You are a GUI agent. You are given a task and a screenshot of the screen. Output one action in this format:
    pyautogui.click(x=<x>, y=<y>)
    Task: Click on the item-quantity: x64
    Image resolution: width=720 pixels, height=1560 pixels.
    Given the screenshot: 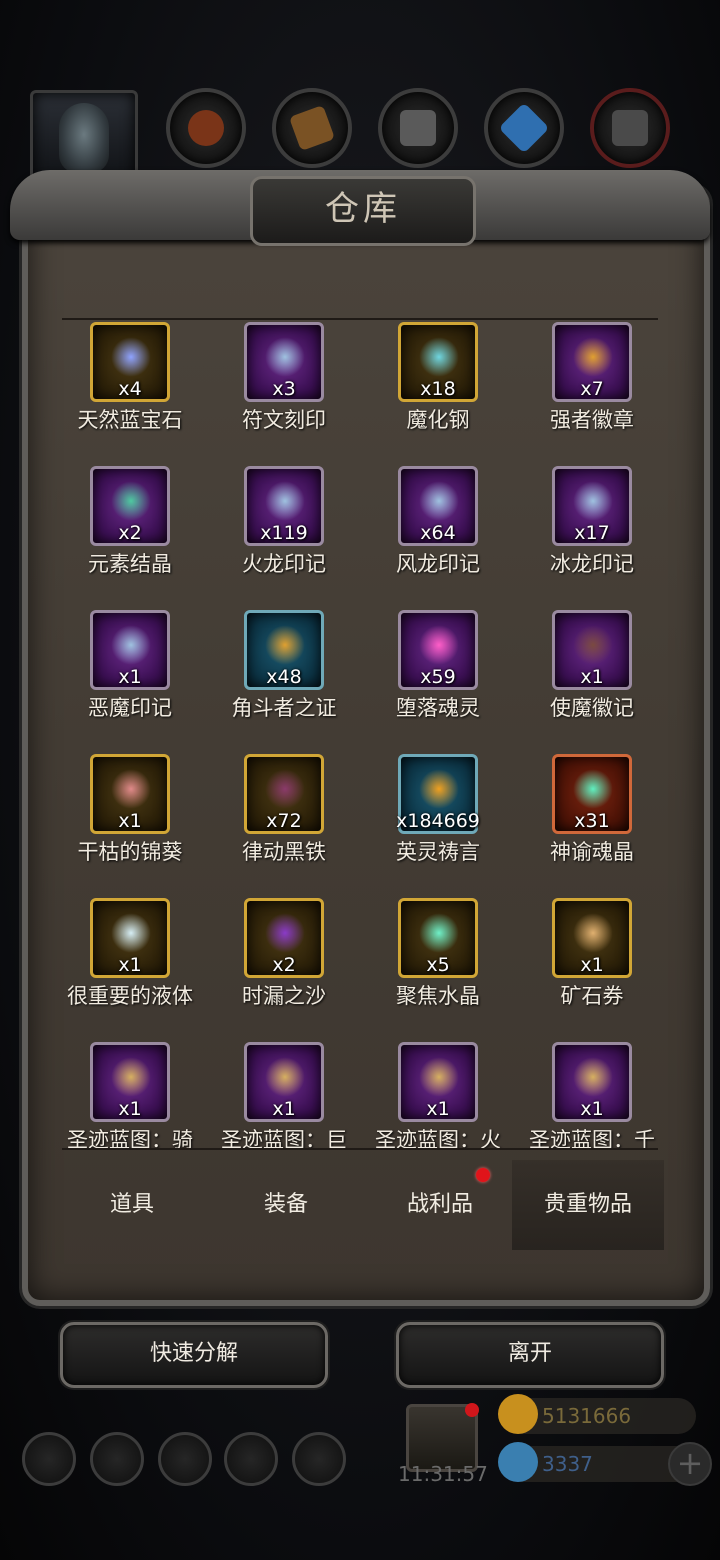 What is the action you would take?
    pyautogui.click(x=438, y=533)
    